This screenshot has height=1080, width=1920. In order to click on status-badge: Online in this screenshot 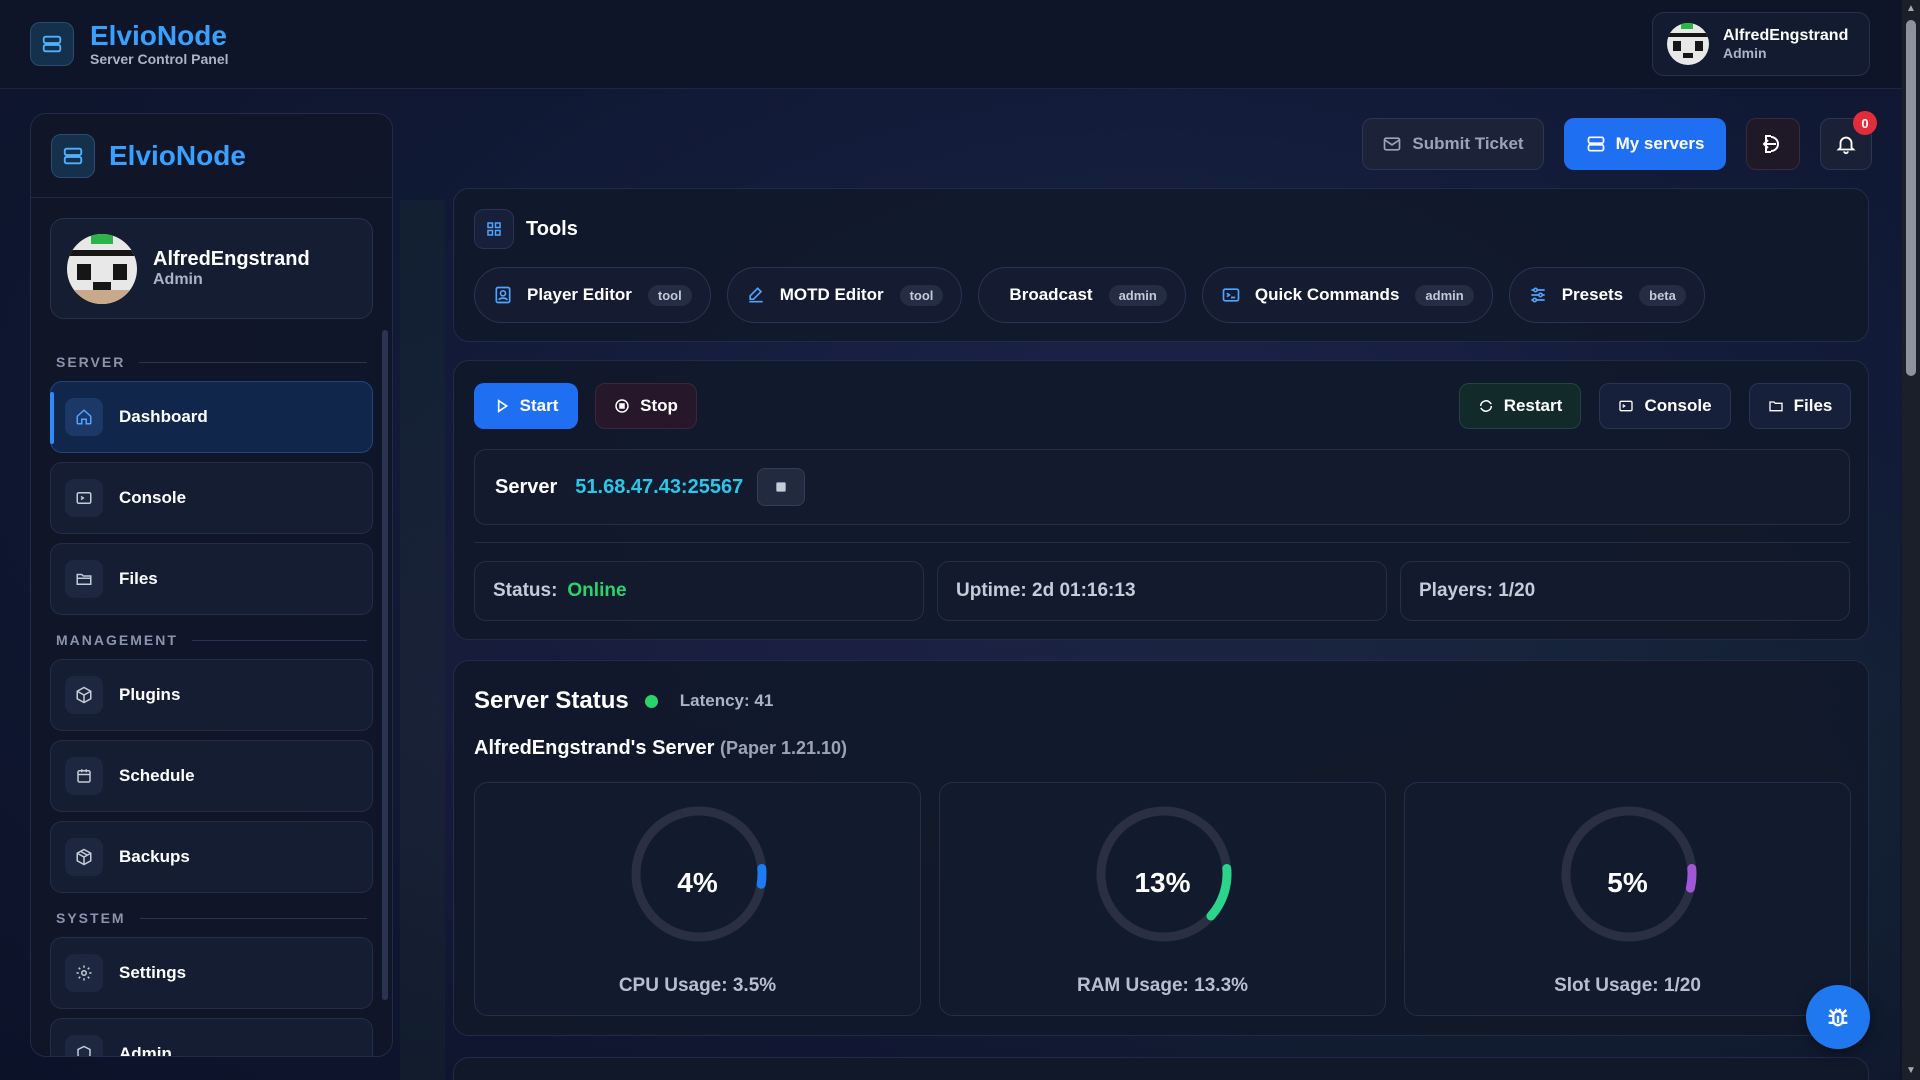, I will do `click(597, 590)`.